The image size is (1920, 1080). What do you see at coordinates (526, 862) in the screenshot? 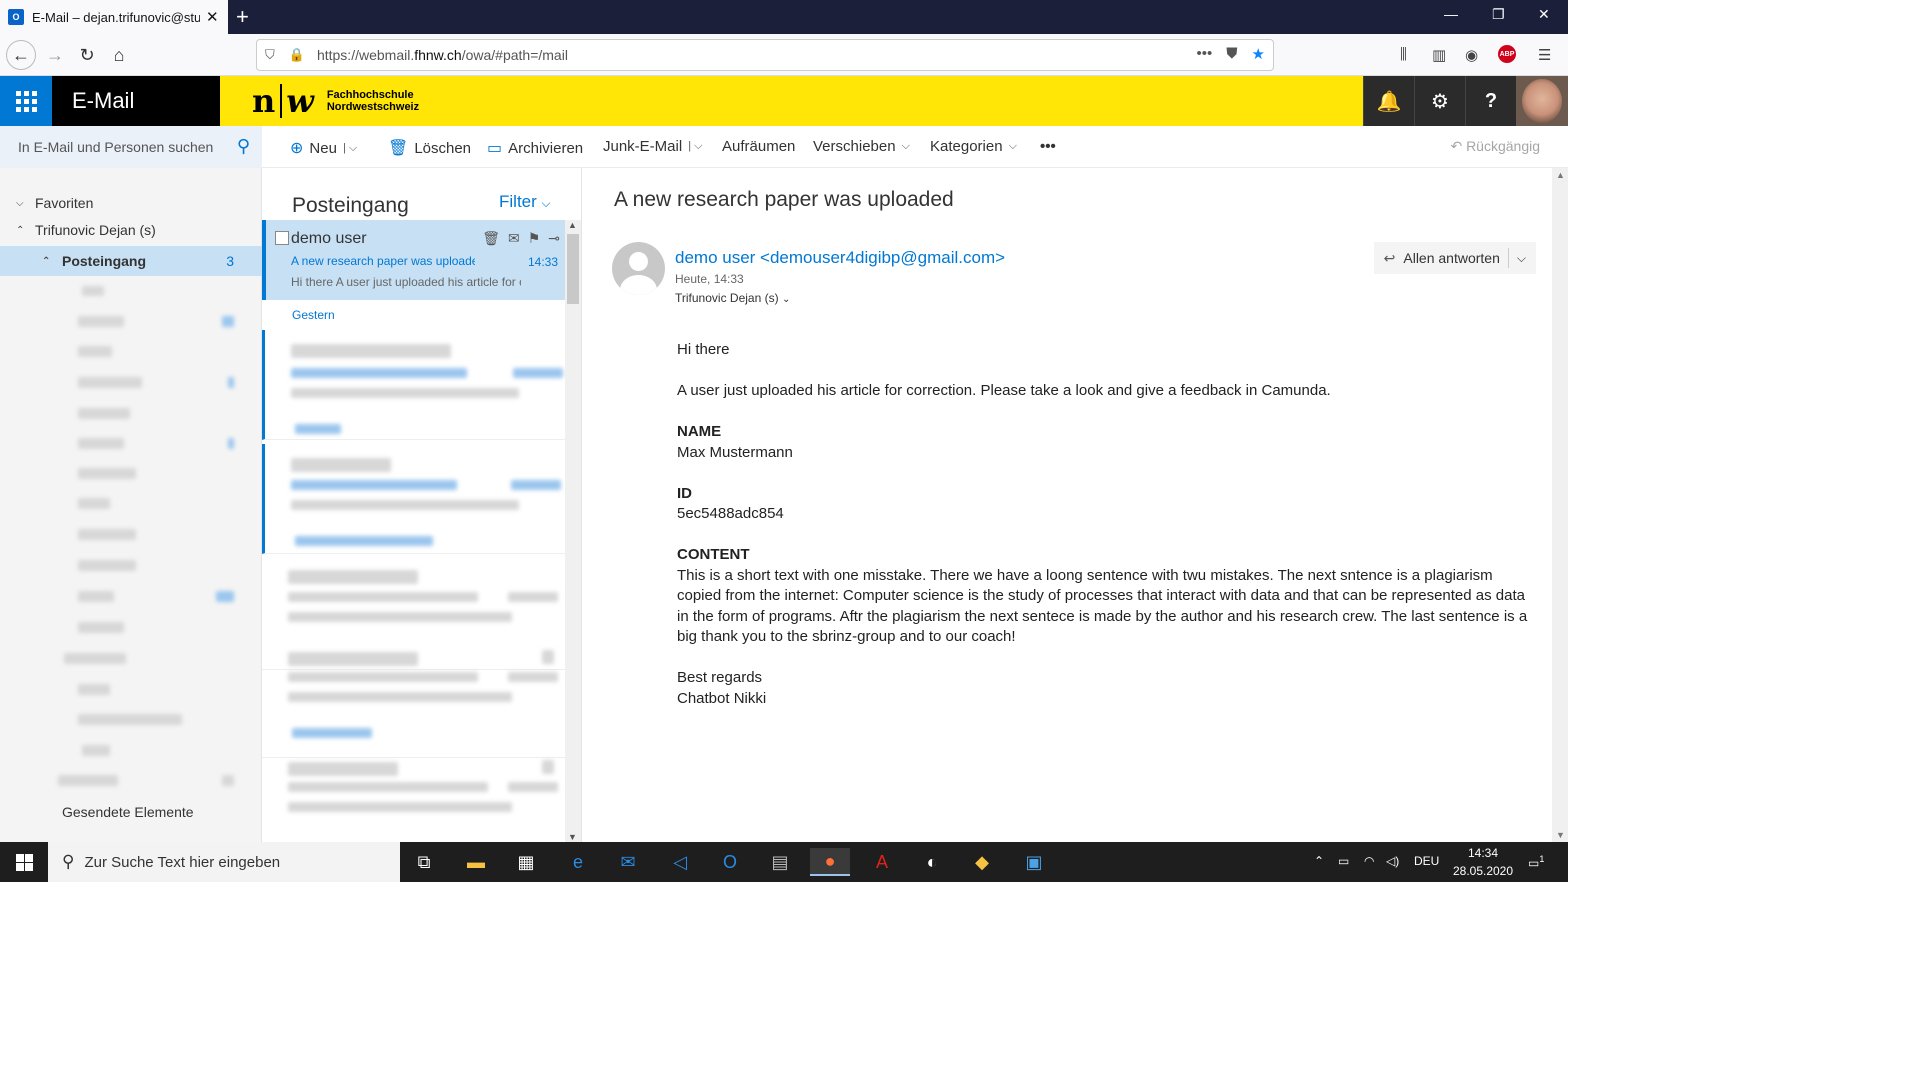
I see `store-icon: ▦` at bounding box center [526, 862].